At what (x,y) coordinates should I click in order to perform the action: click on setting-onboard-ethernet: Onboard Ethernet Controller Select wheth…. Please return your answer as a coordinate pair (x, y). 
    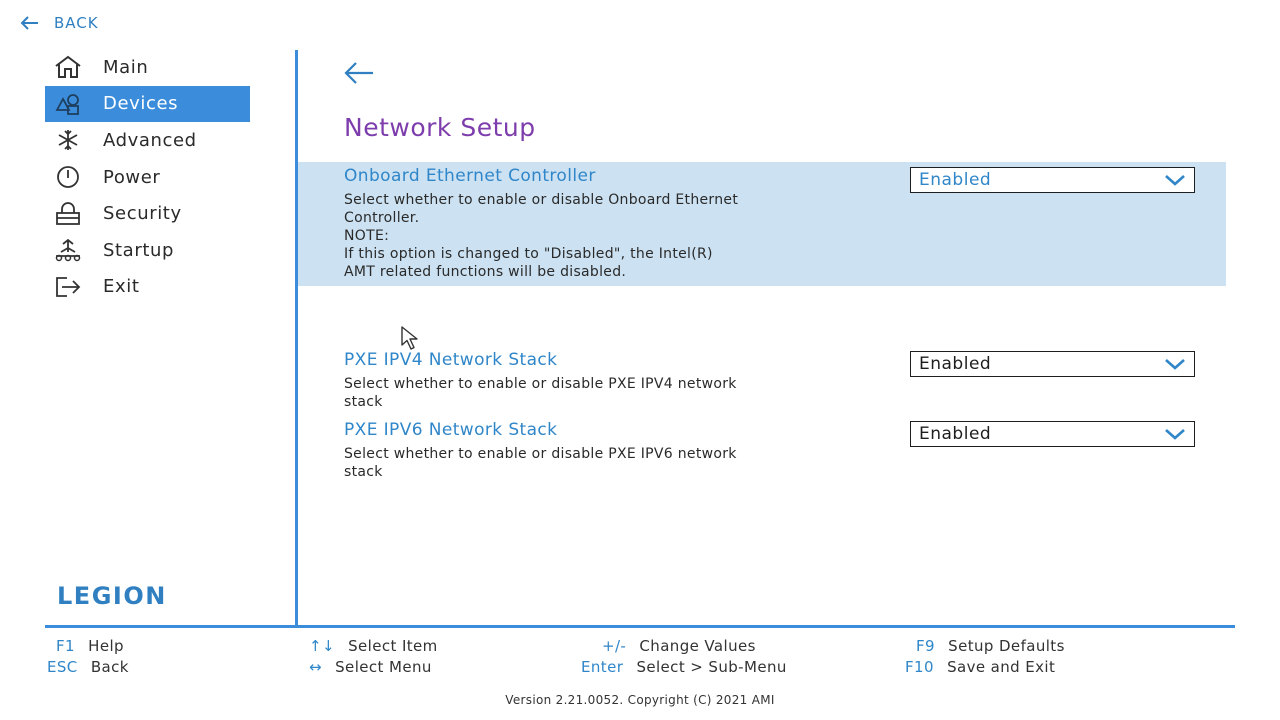
    Looking at the image, I should click on (762, 224).